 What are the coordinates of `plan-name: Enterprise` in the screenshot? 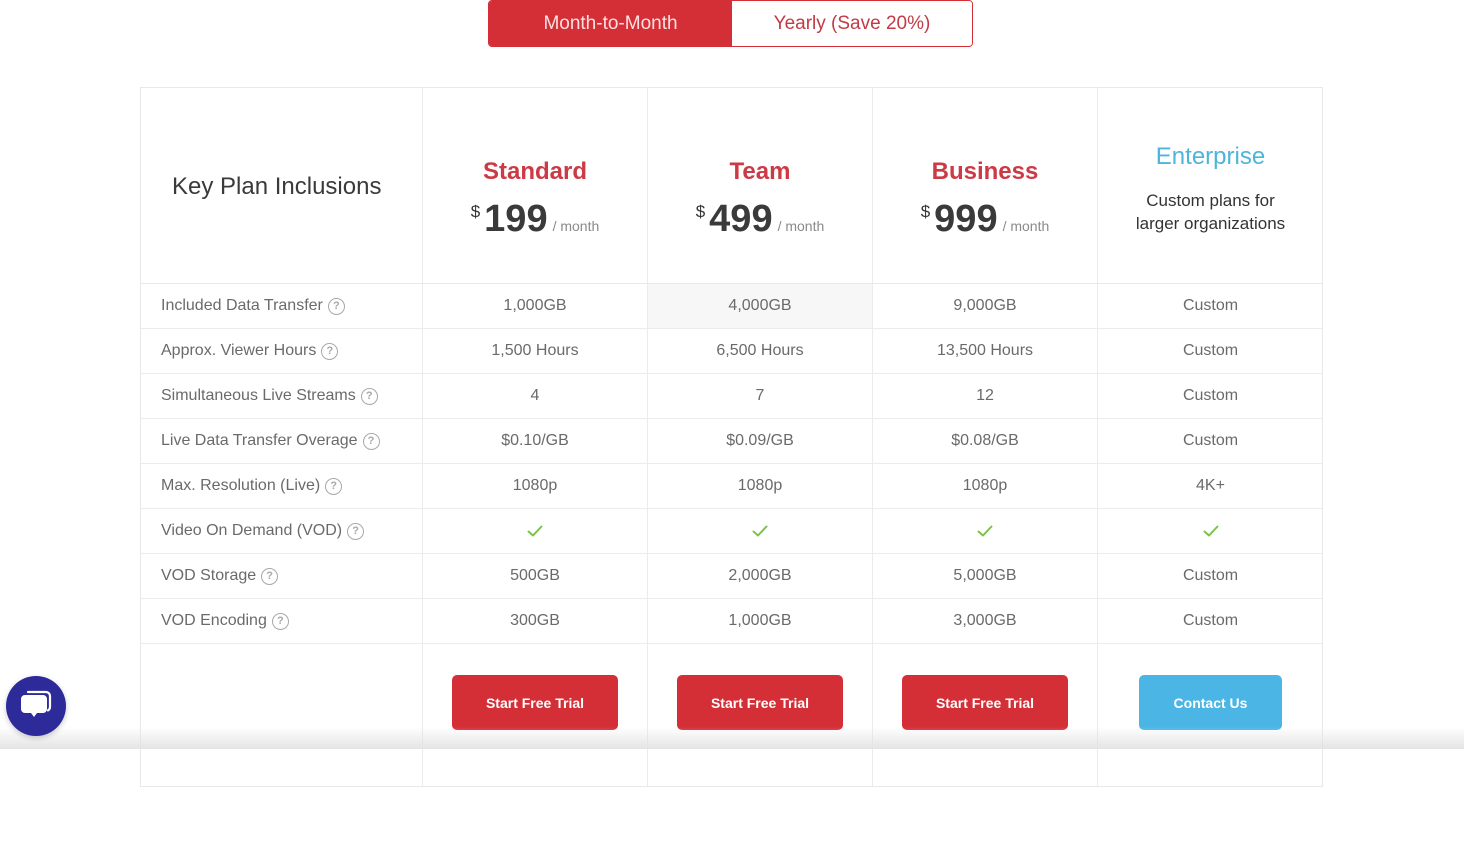 It's located at (1210, 157).